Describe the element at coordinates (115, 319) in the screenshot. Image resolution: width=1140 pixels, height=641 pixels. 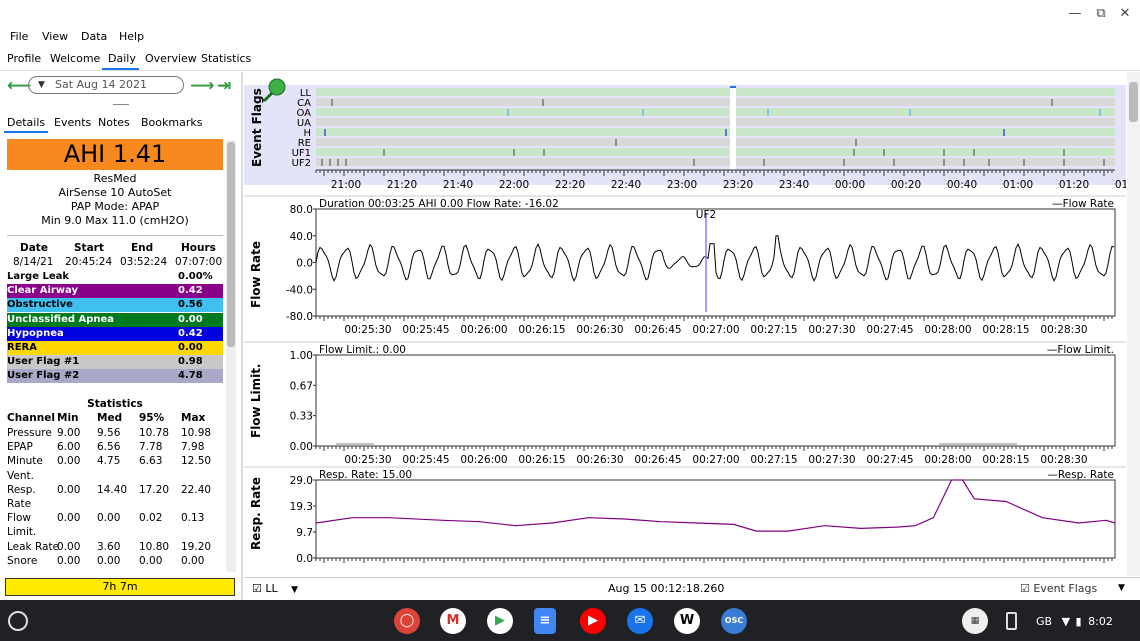
I see `event-row-unclassified-apnea: Unclassified Apnea 0.00` at that location.